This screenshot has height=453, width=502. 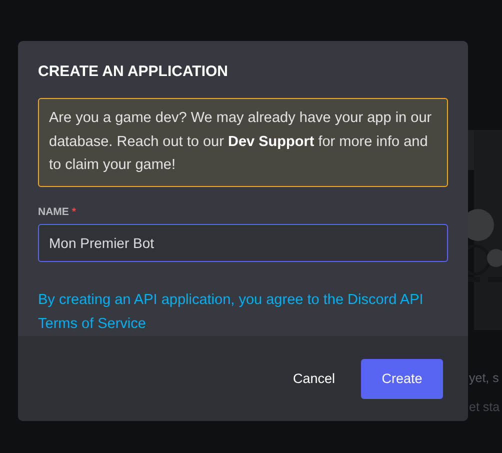 What do you see at coordinates (402, 378) in the screenshot?
I see `create-button: Create` at bounding box center [402, 378].